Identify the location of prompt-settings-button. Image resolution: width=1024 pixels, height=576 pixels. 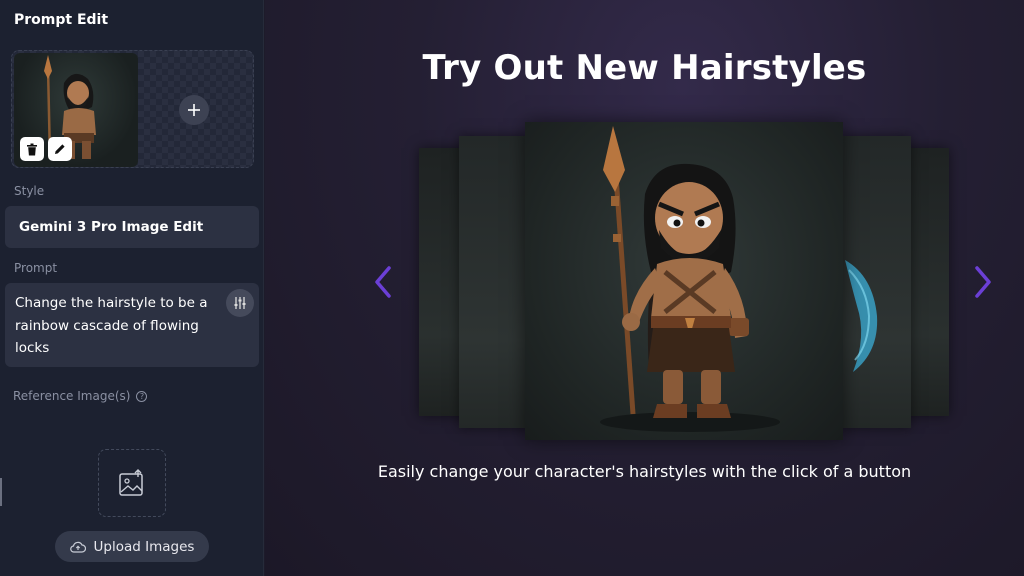
(240, 303).